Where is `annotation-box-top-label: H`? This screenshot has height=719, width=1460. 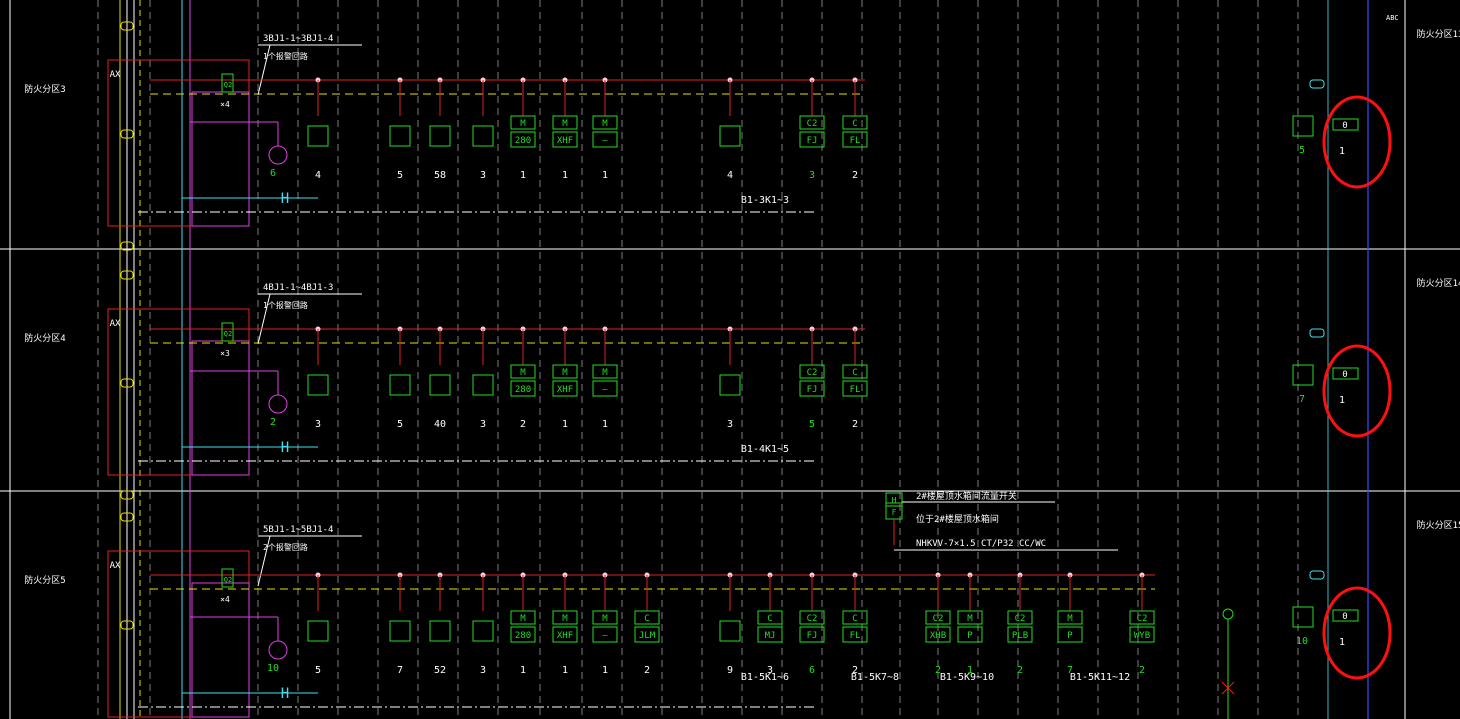
annotation-box-top-label: H is located at coordinates (894, 500).